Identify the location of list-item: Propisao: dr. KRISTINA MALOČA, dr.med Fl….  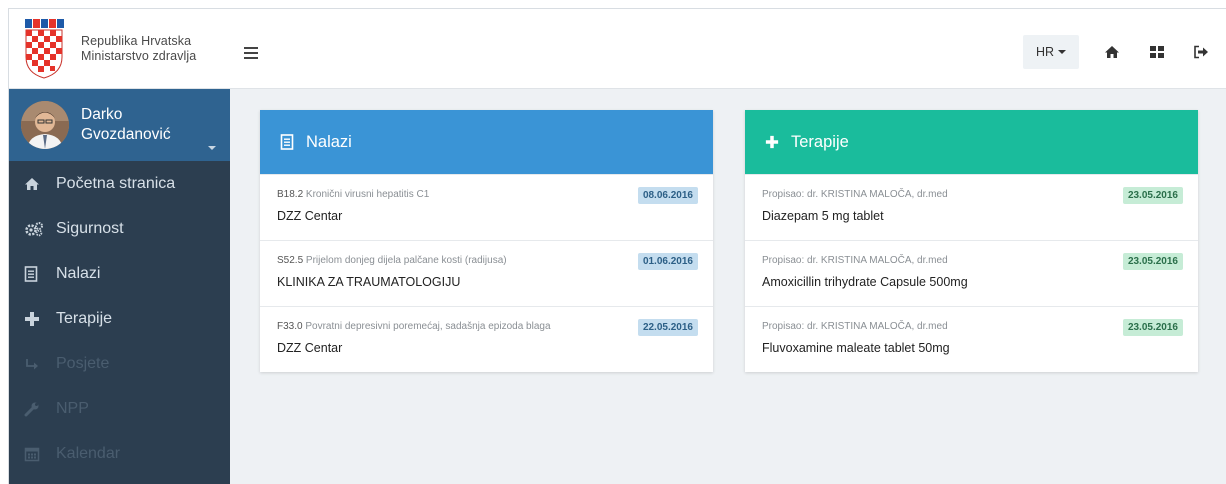
(971, 339).